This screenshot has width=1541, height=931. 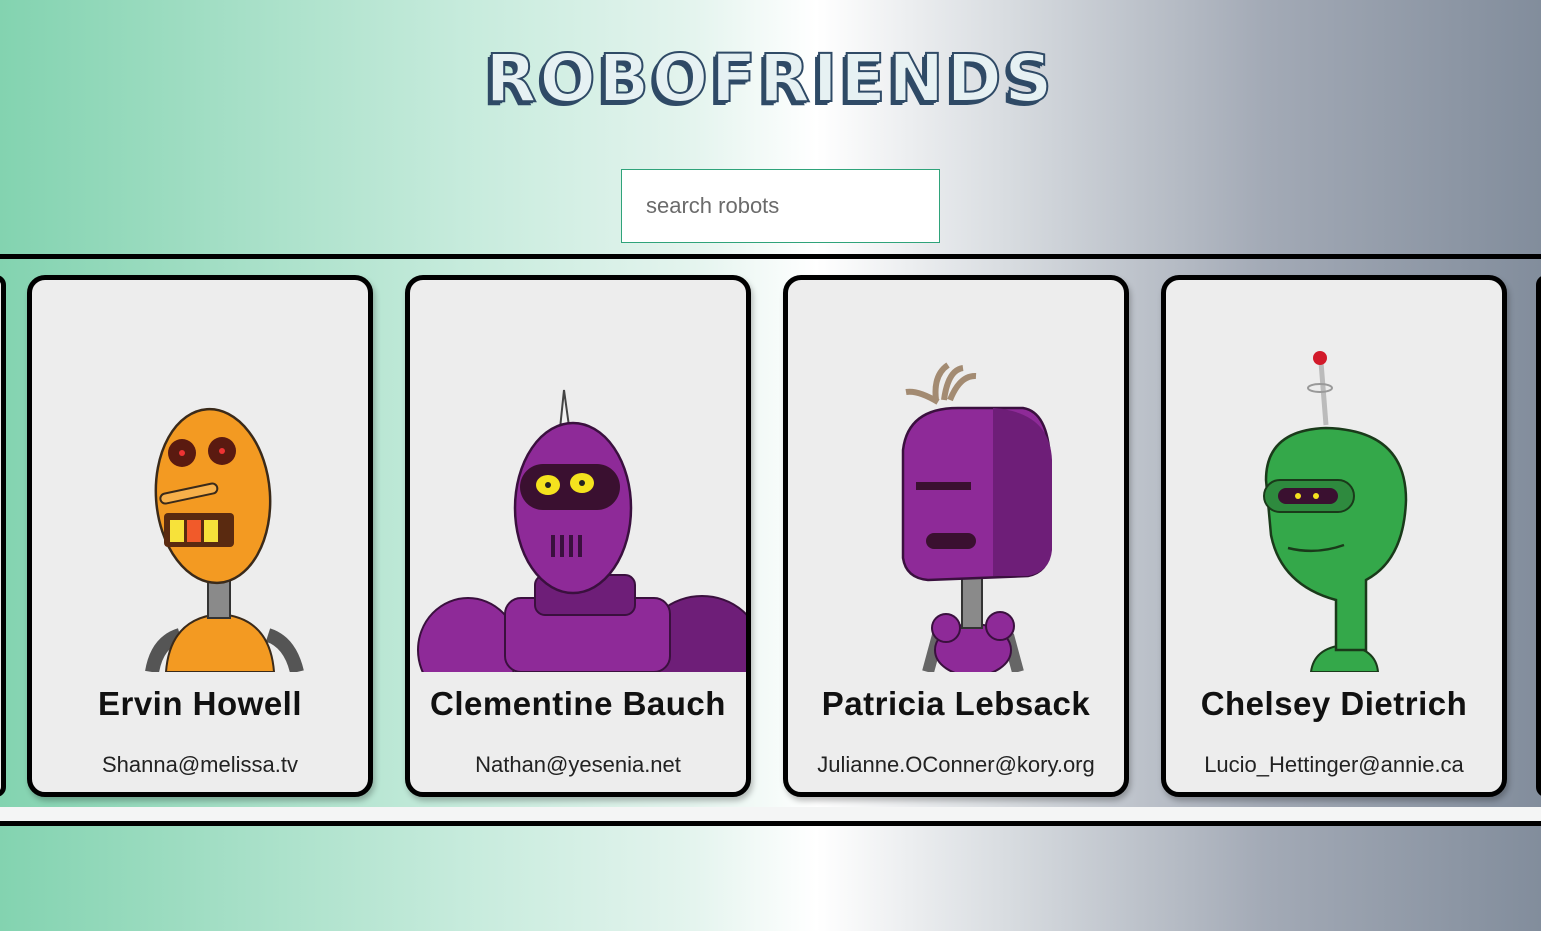 I want to click on robot-name: Ervin Howell, so click(x=200, y=703).